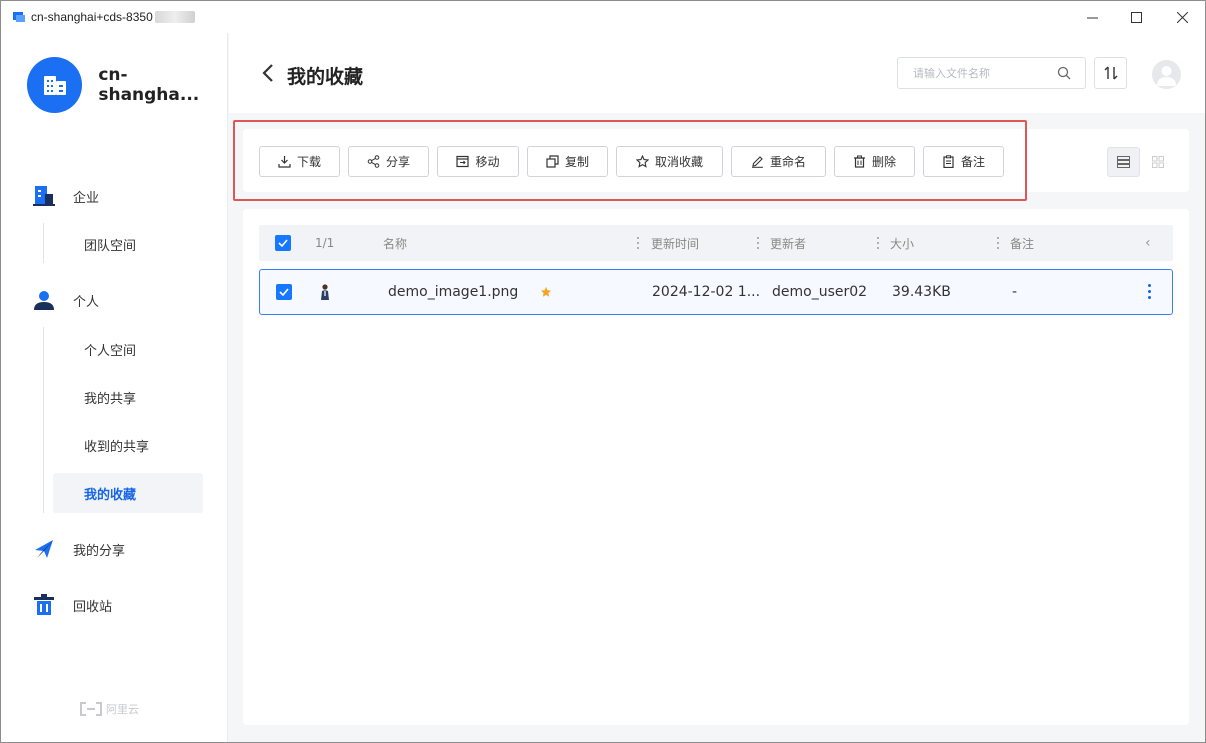  Describe the element at coordinates (86, 198) in the screenshot. I see `nav-group-label: 企业` at that location.